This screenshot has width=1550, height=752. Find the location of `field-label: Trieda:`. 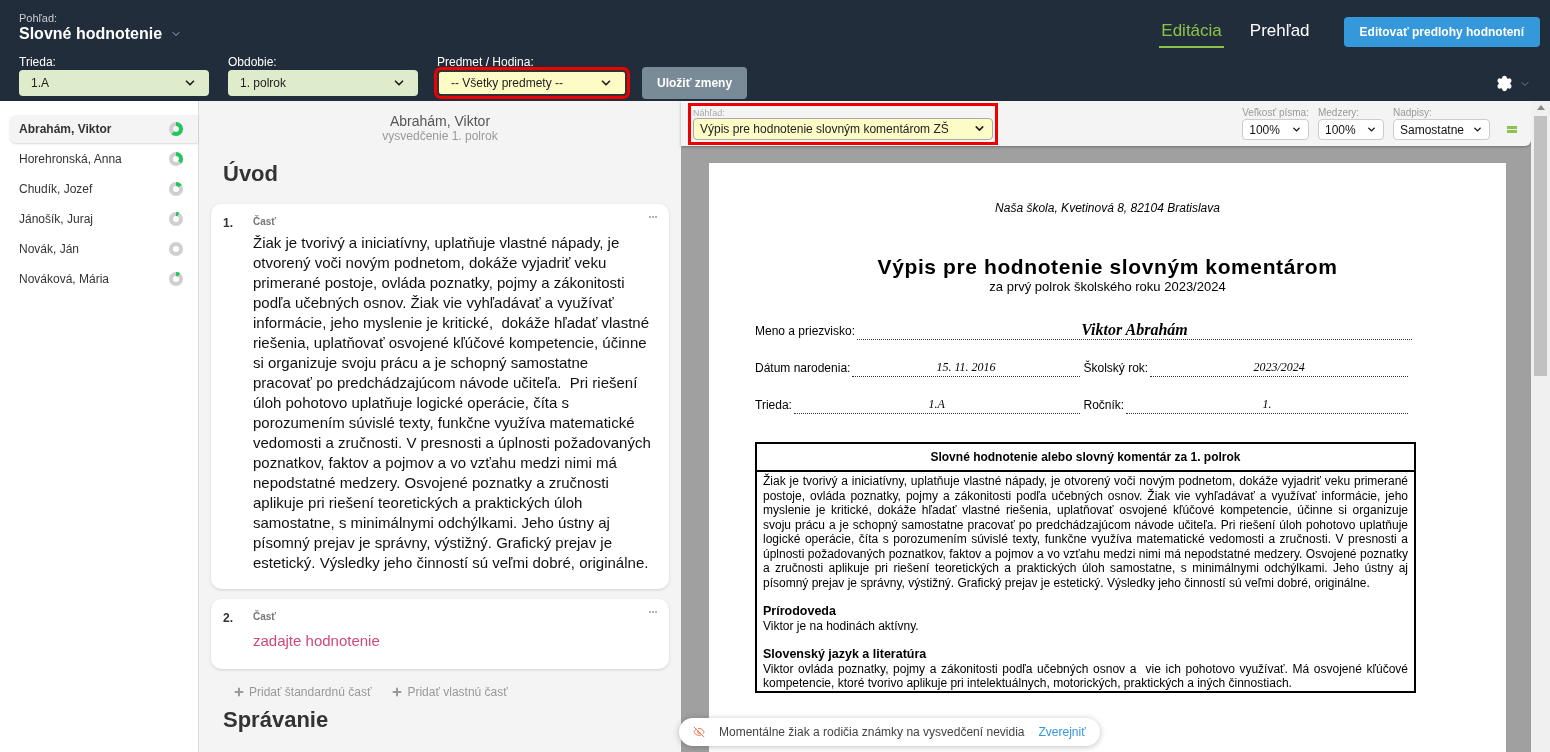

field-label: Trieda: is located at coordinates (773, 405).